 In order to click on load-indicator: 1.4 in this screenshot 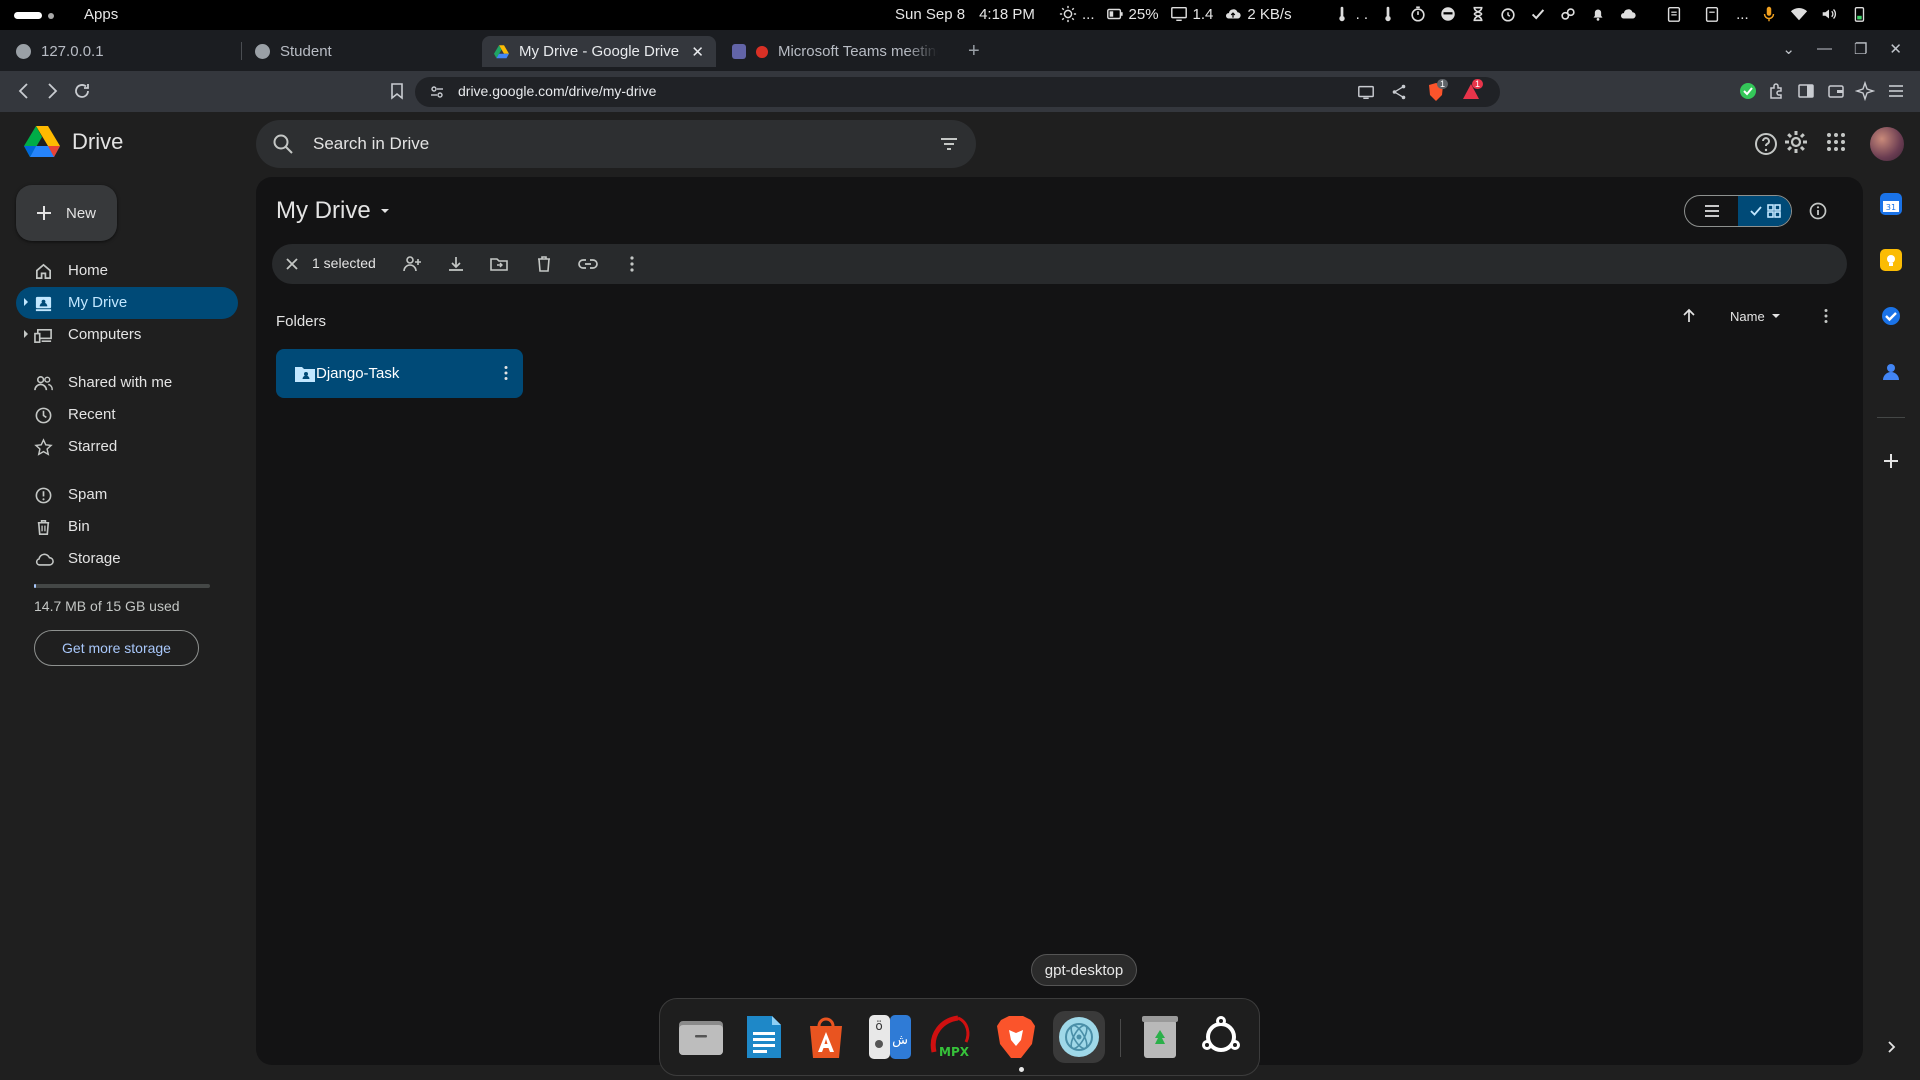, I will do `click(1191, 14)`.